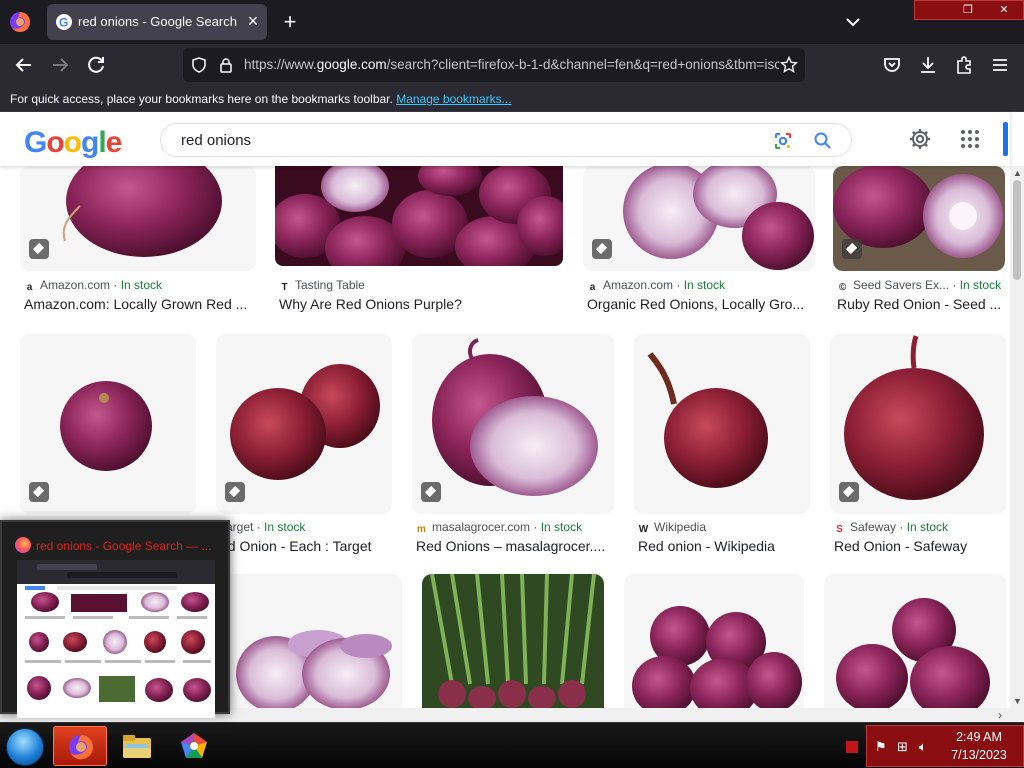  I want to click on result-card: S Safeway · In stock Red Onion - Safeway, so click(918, 446).